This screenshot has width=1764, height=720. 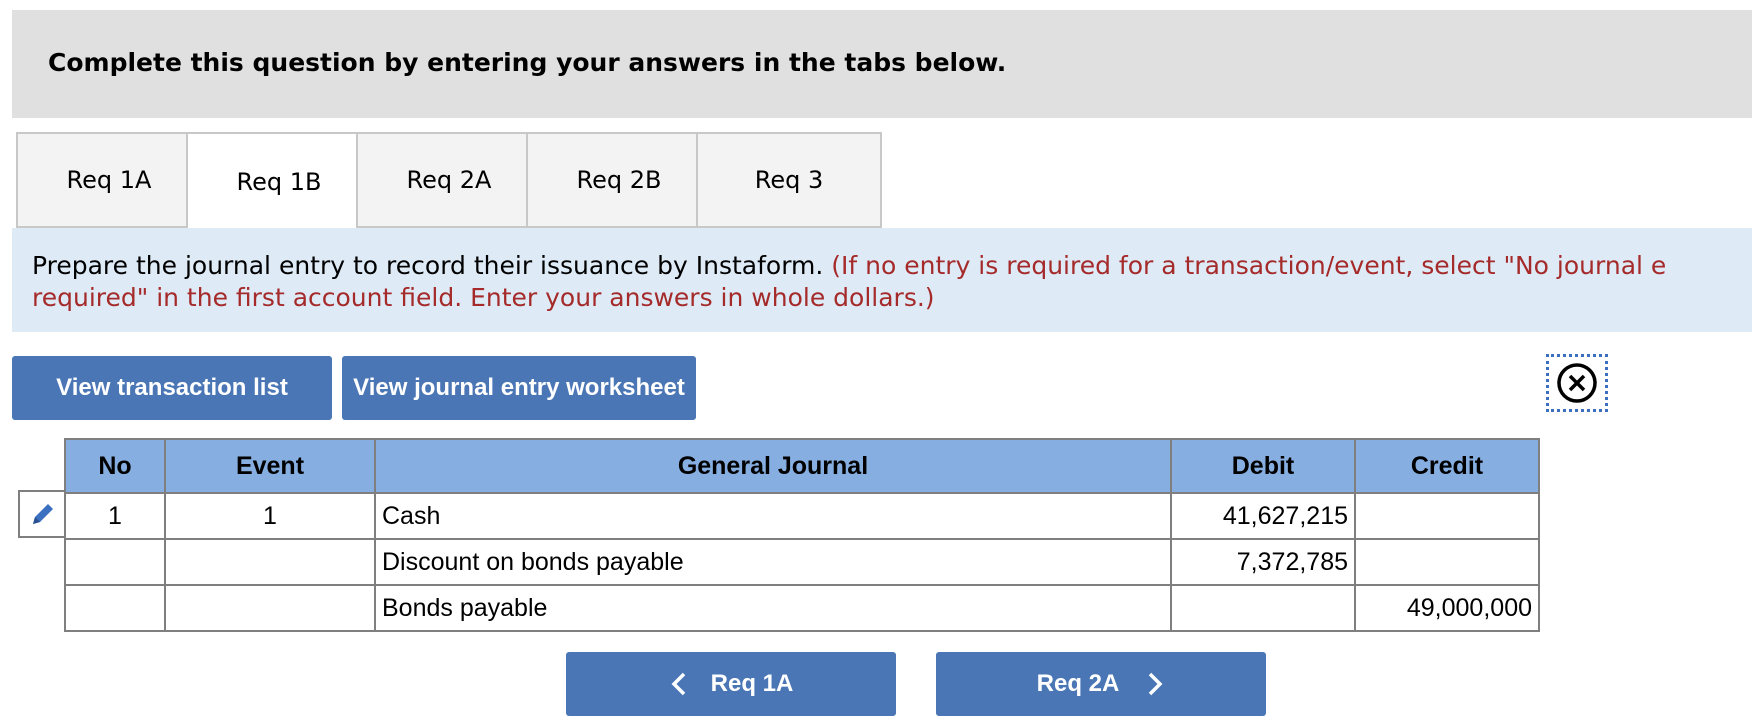 I want to click on table-row: 1 1 Cash 41,627,215, so click(x=802, y=516).